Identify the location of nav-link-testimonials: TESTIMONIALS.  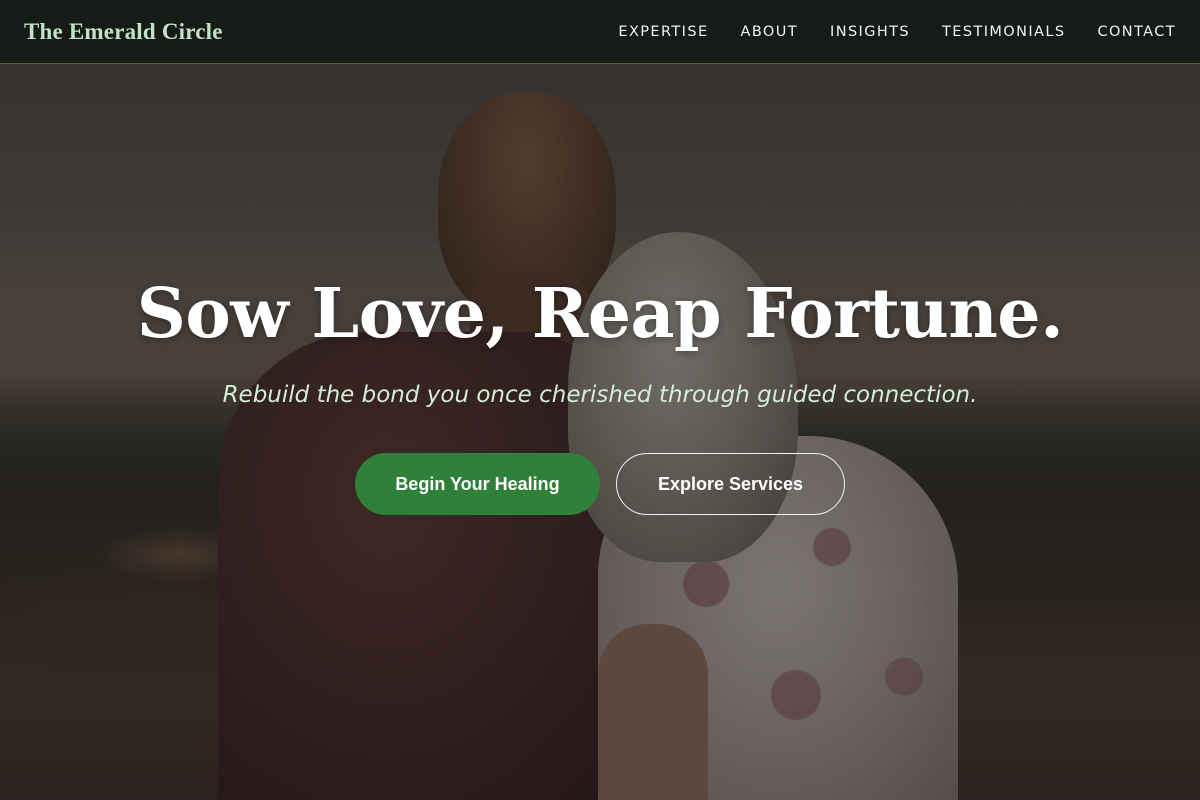
(1003, 32).